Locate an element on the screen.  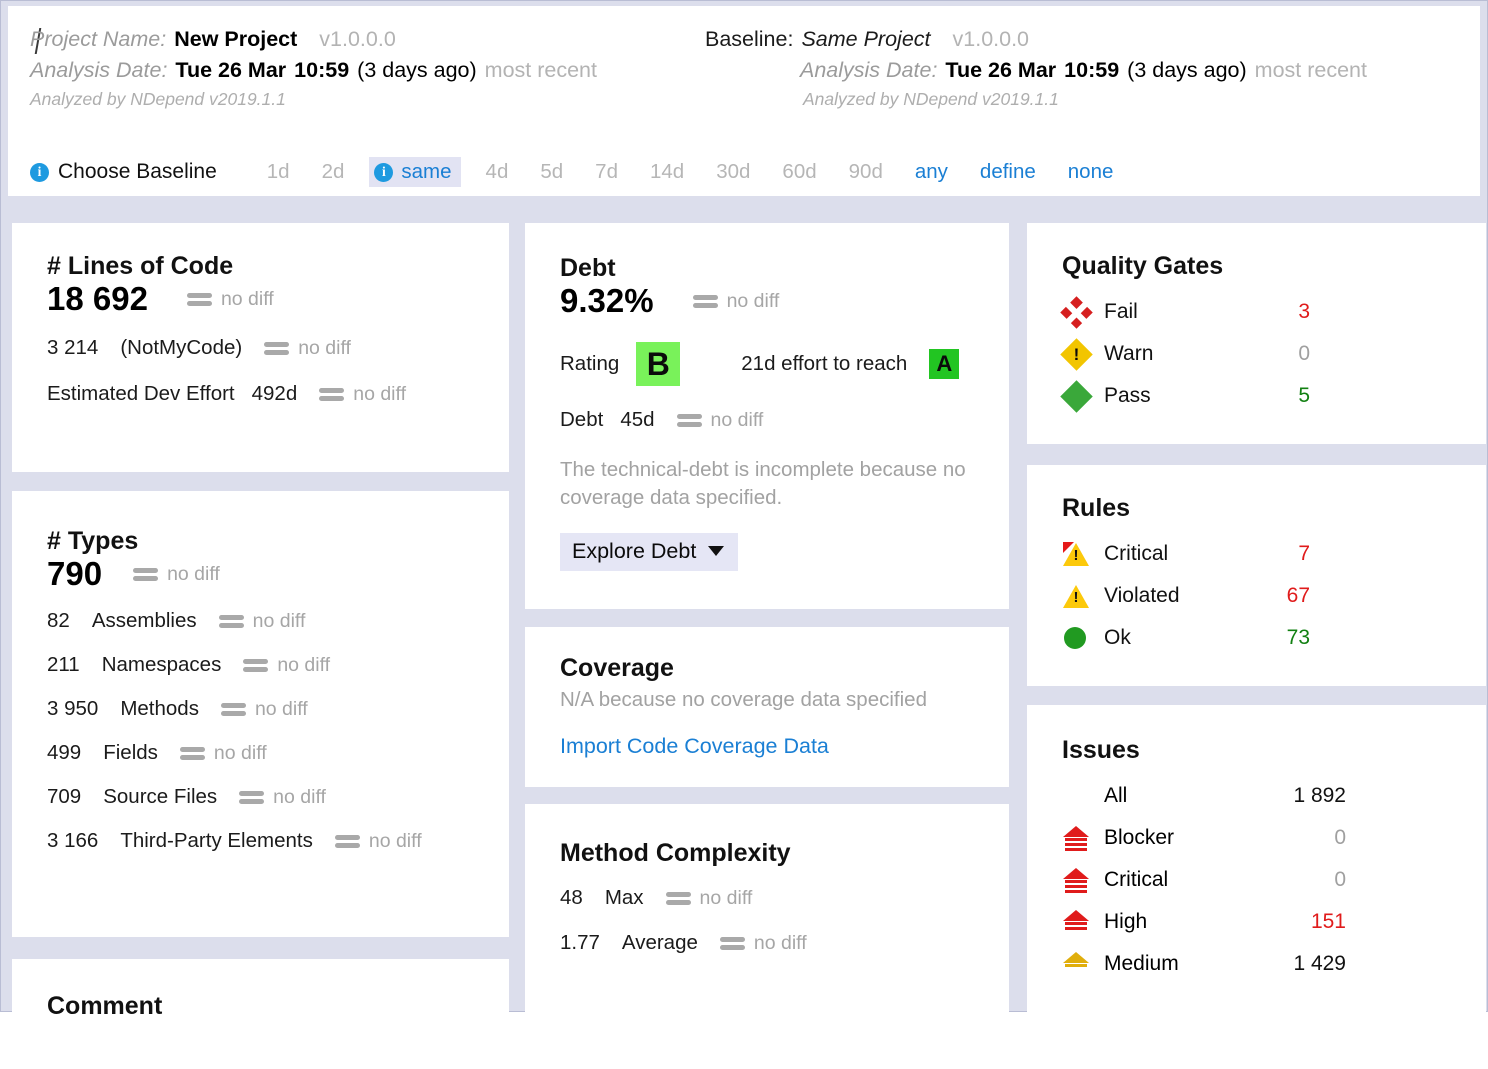
quality-gates-panel: Quality Gates Fail 3 ! Warn 0 Pass 5 is located at coordinates (1256, 333).